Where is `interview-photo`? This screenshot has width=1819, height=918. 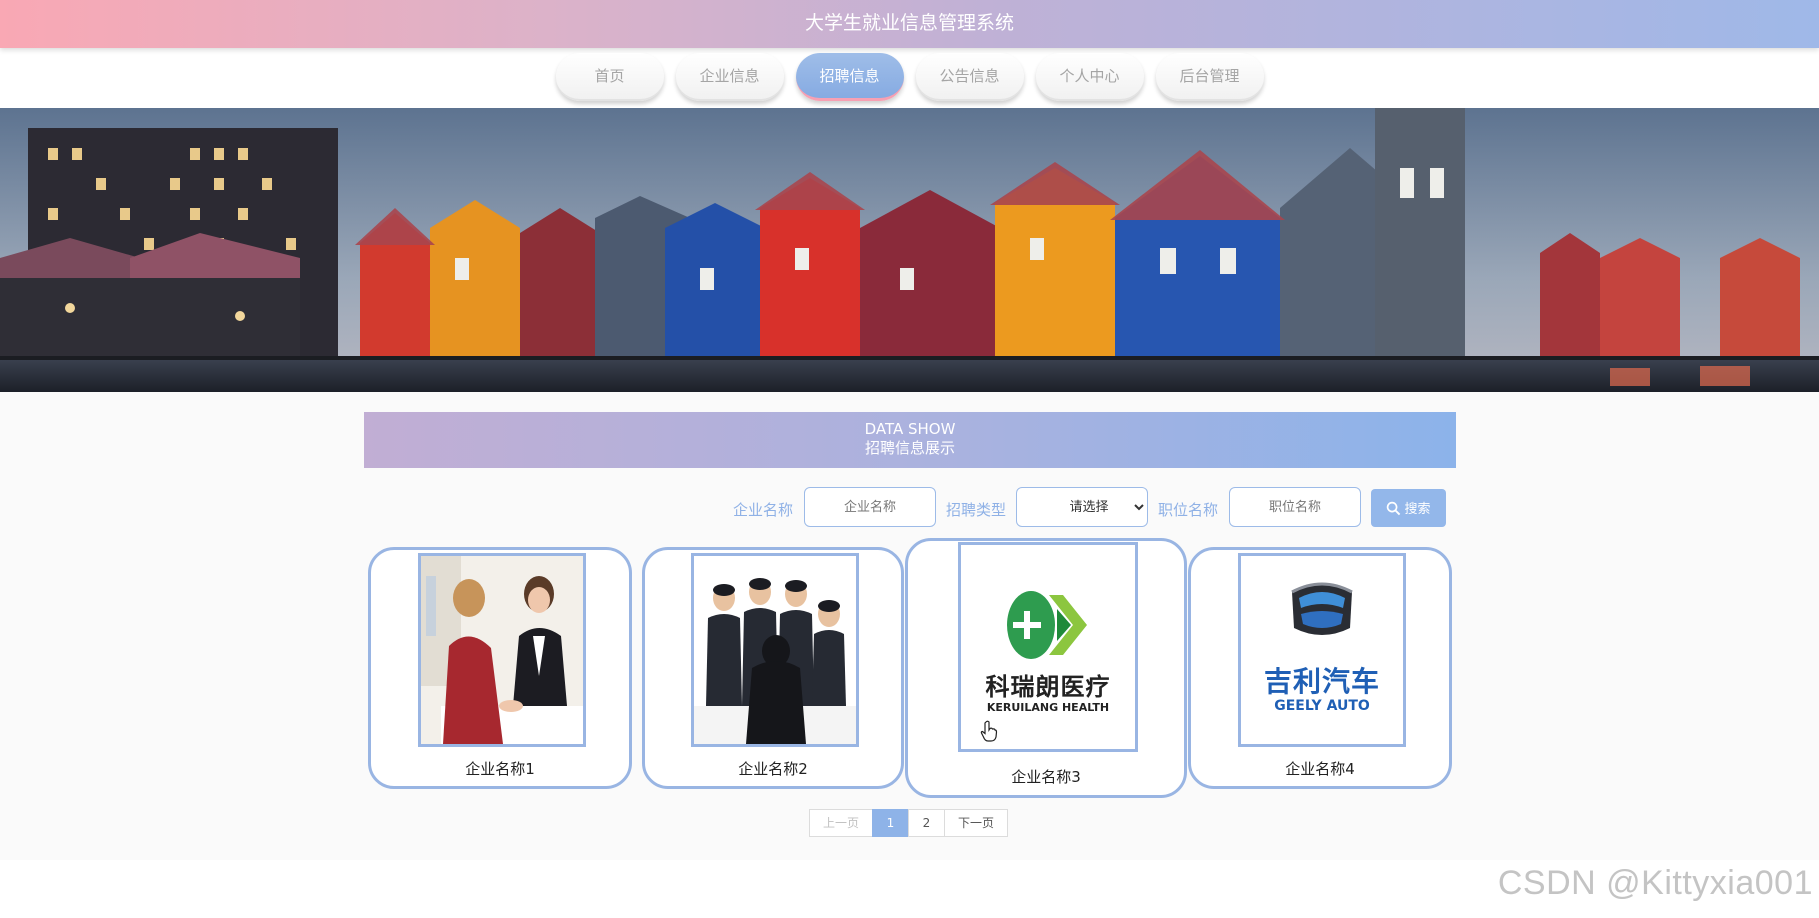 interview-photo is located at coordinates (502, 650).